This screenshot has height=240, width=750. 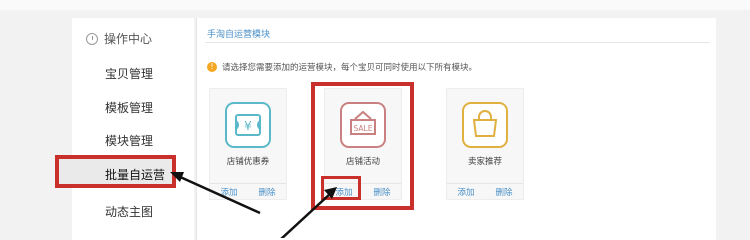 I want to click on arrow-to-add-button, so click(x=306, y=215).